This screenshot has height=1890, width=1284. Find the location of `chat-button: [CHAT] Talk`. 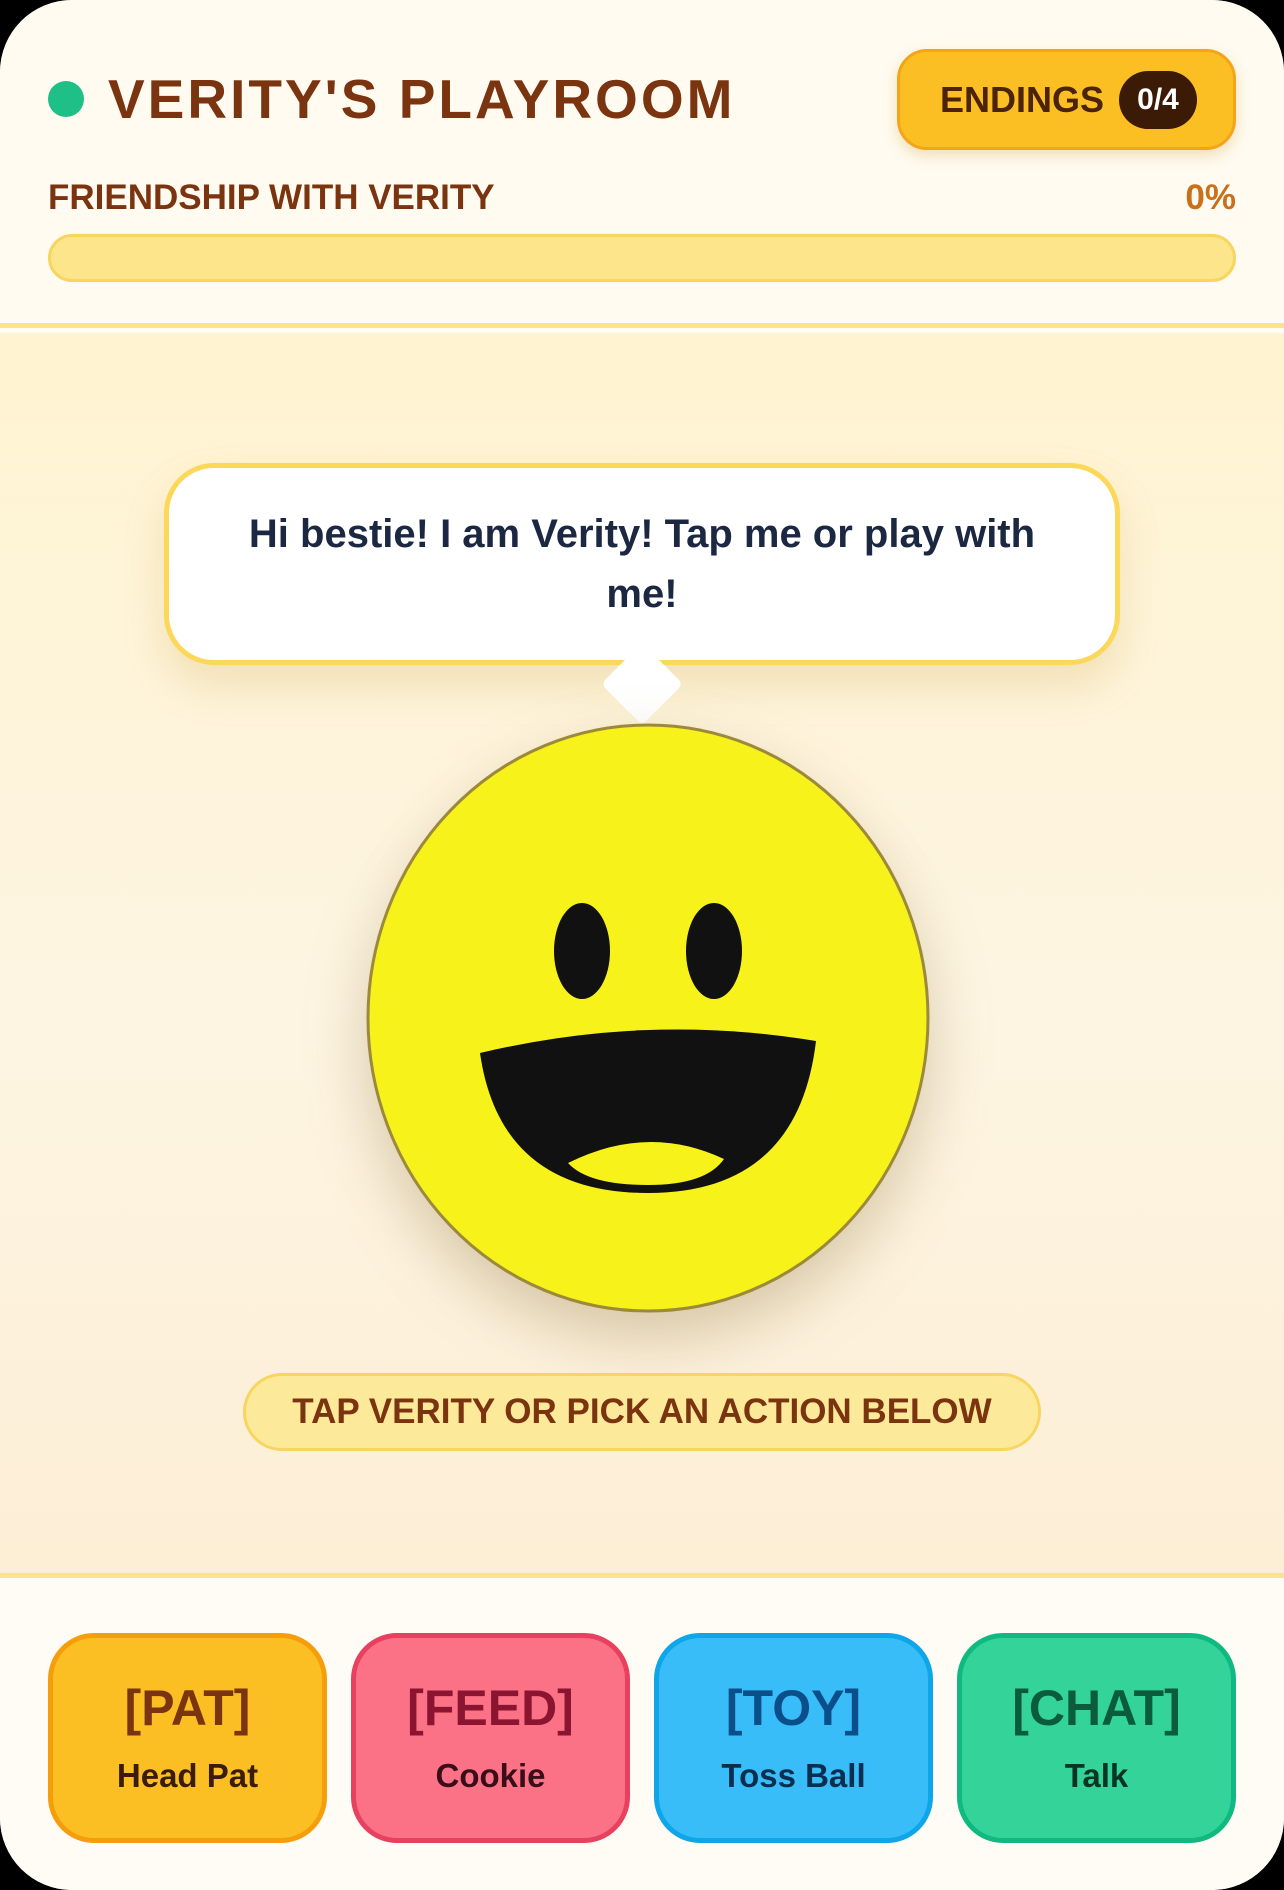

chat-button: [CHAT] Talk is located at coordinates (1096, 1738).